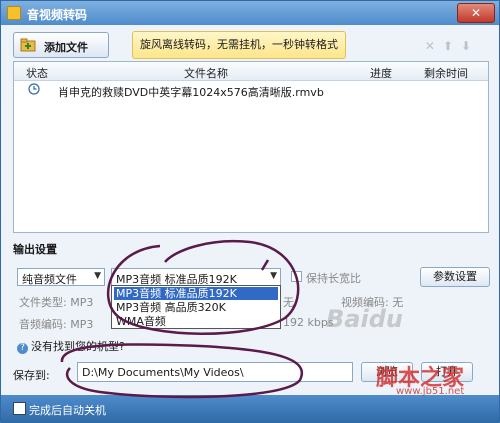  I want to click on col-progress: 进度, so click(381, 73).